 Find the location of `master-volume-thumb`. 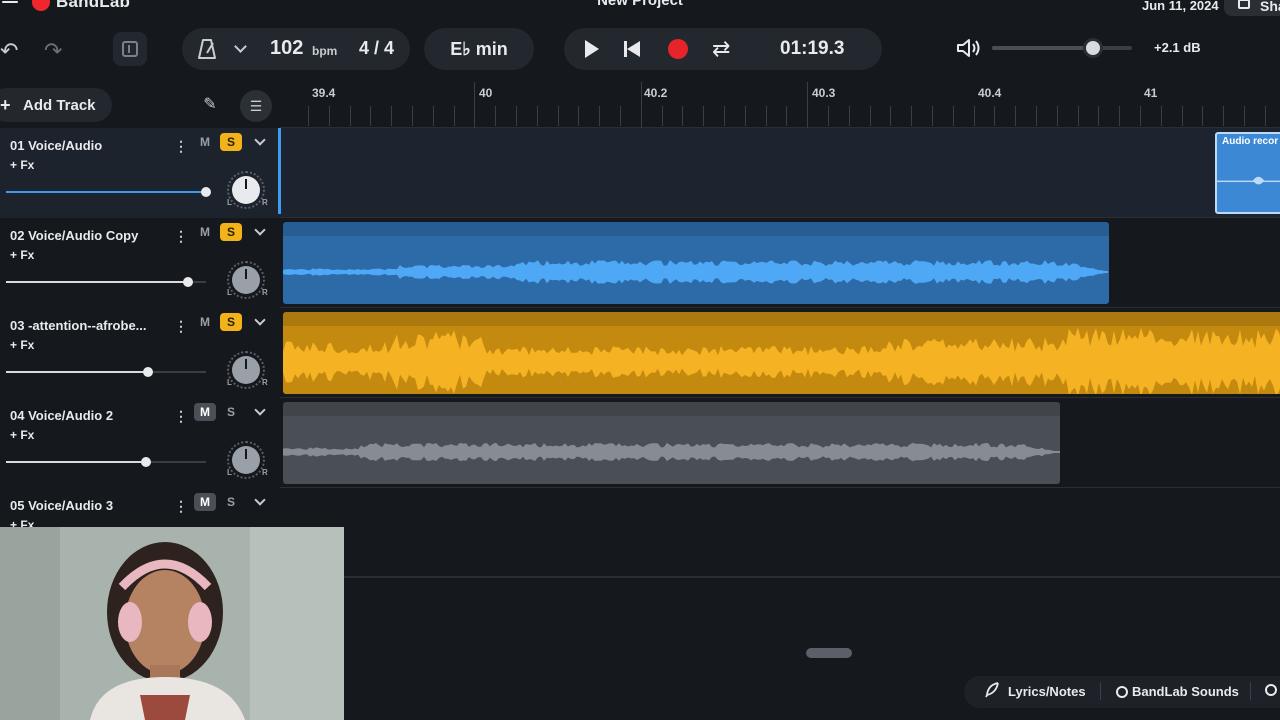

master-volume-thumb is located at coordinates (1092, 48).